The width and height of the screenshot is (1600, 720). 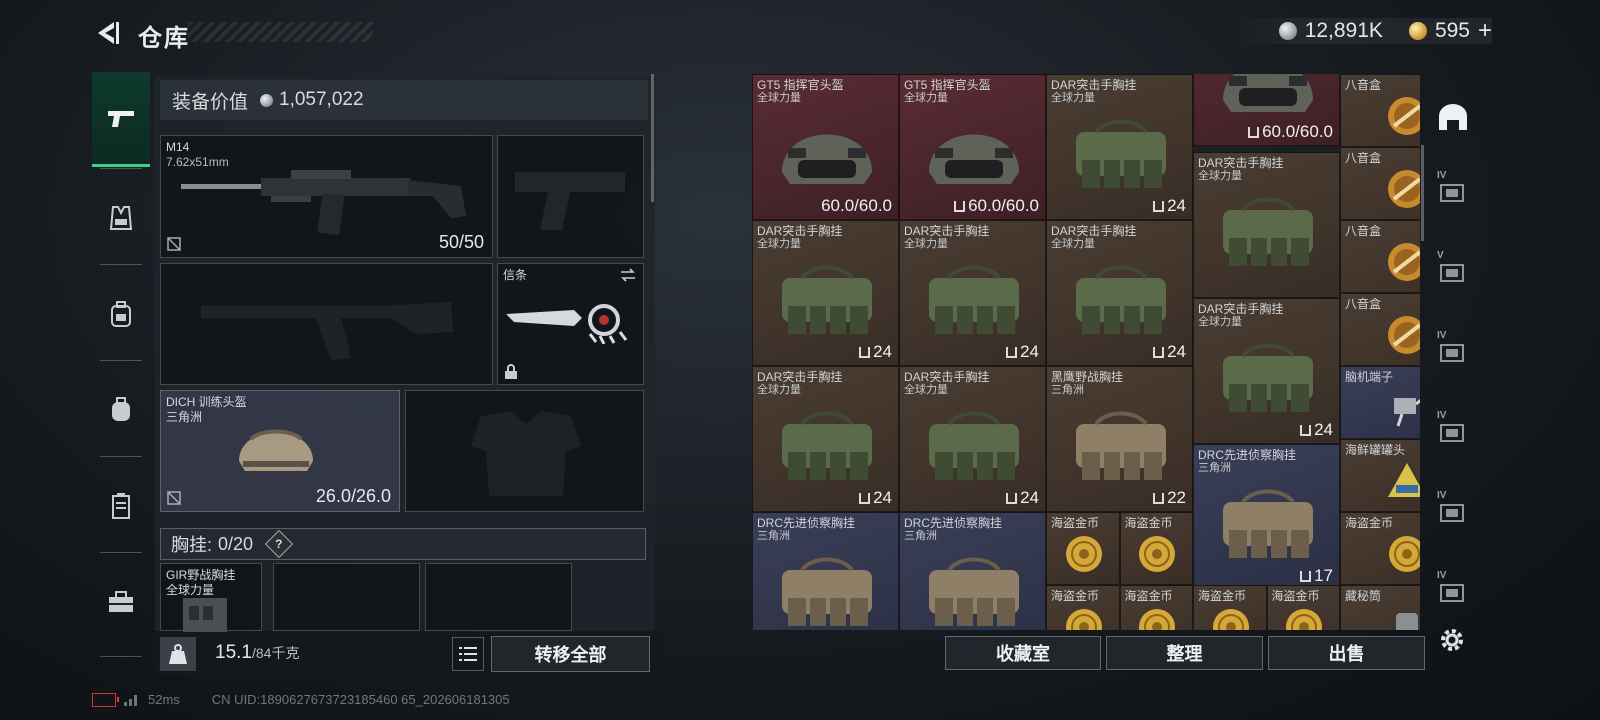 I want to click on transfer-all-button: 转移全部, so click(x=570, y=654).